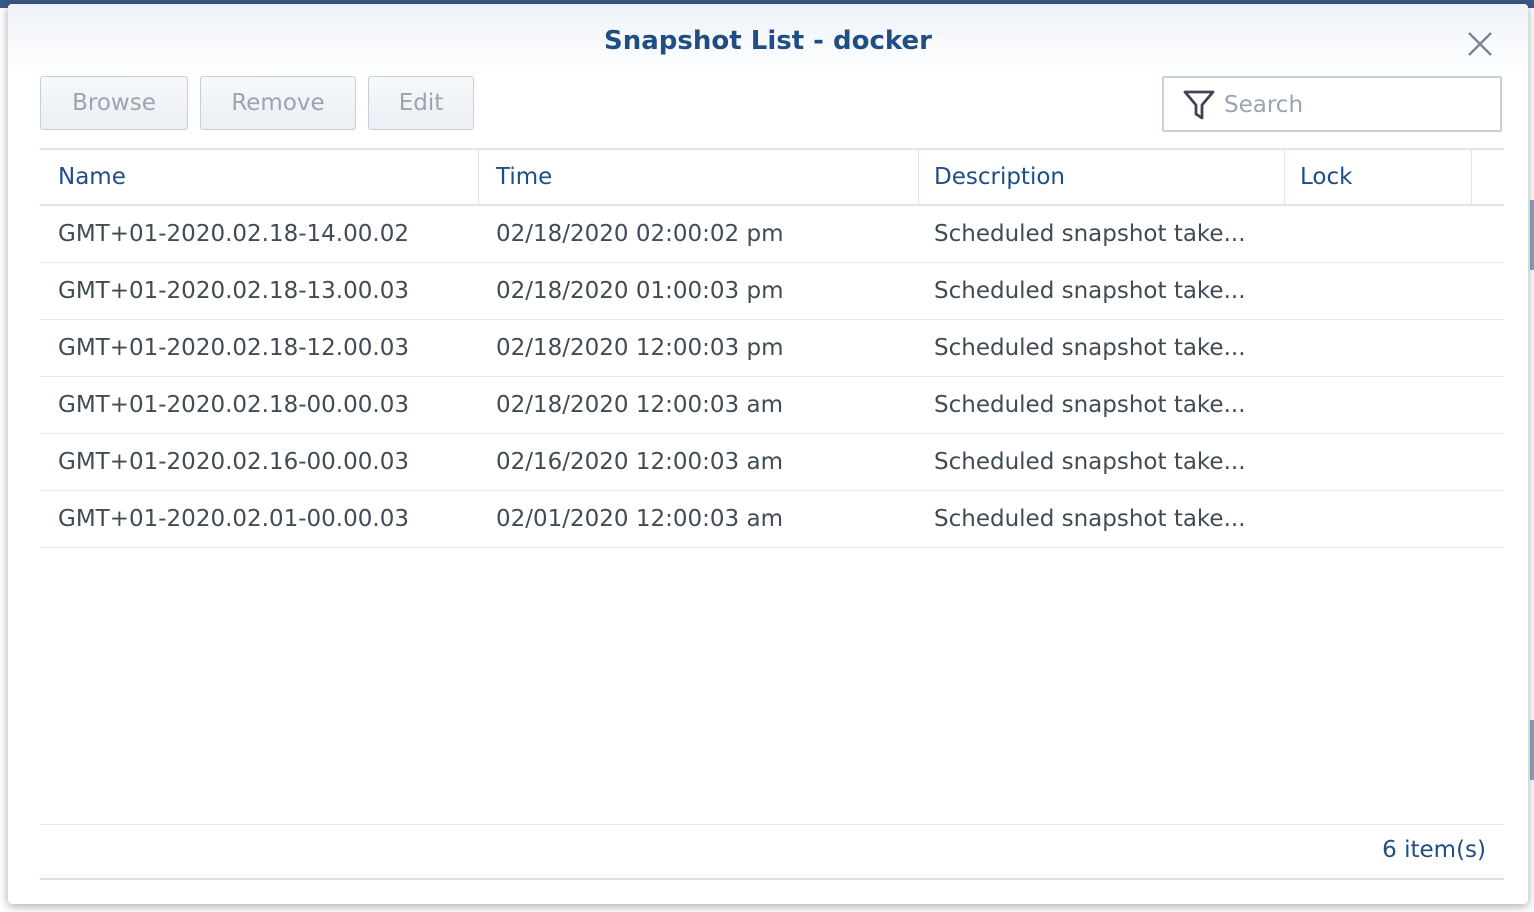 This screenshot has height=912, width=1534. What do you see at coordinates (233, 291) in the screenshot?
I see `cell-name: GMT+01-2020.02.18-13.00.03` at bounding box center [233, 291].